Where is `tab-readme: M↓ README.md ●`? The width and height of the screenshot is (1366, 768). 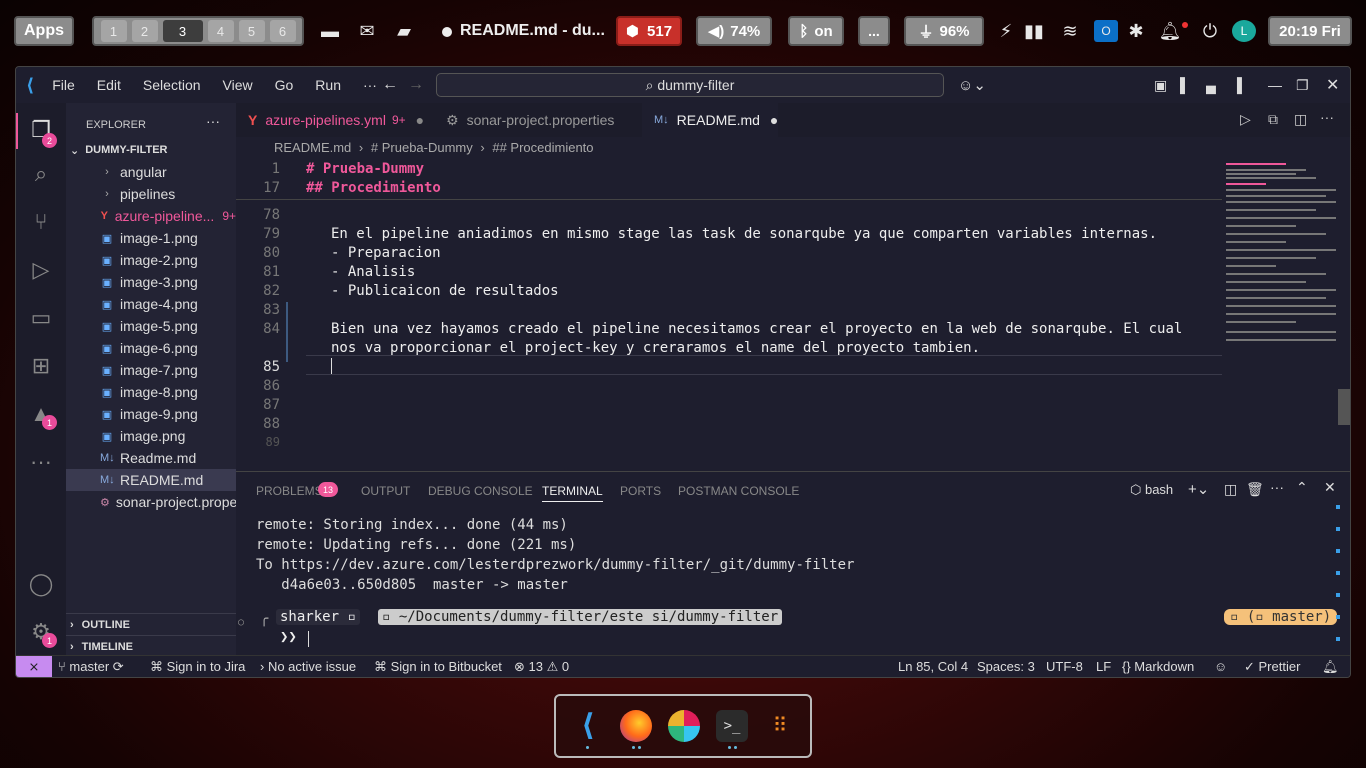
tab-readme: M↓ README.md ● is located at coordinates (710, 120).